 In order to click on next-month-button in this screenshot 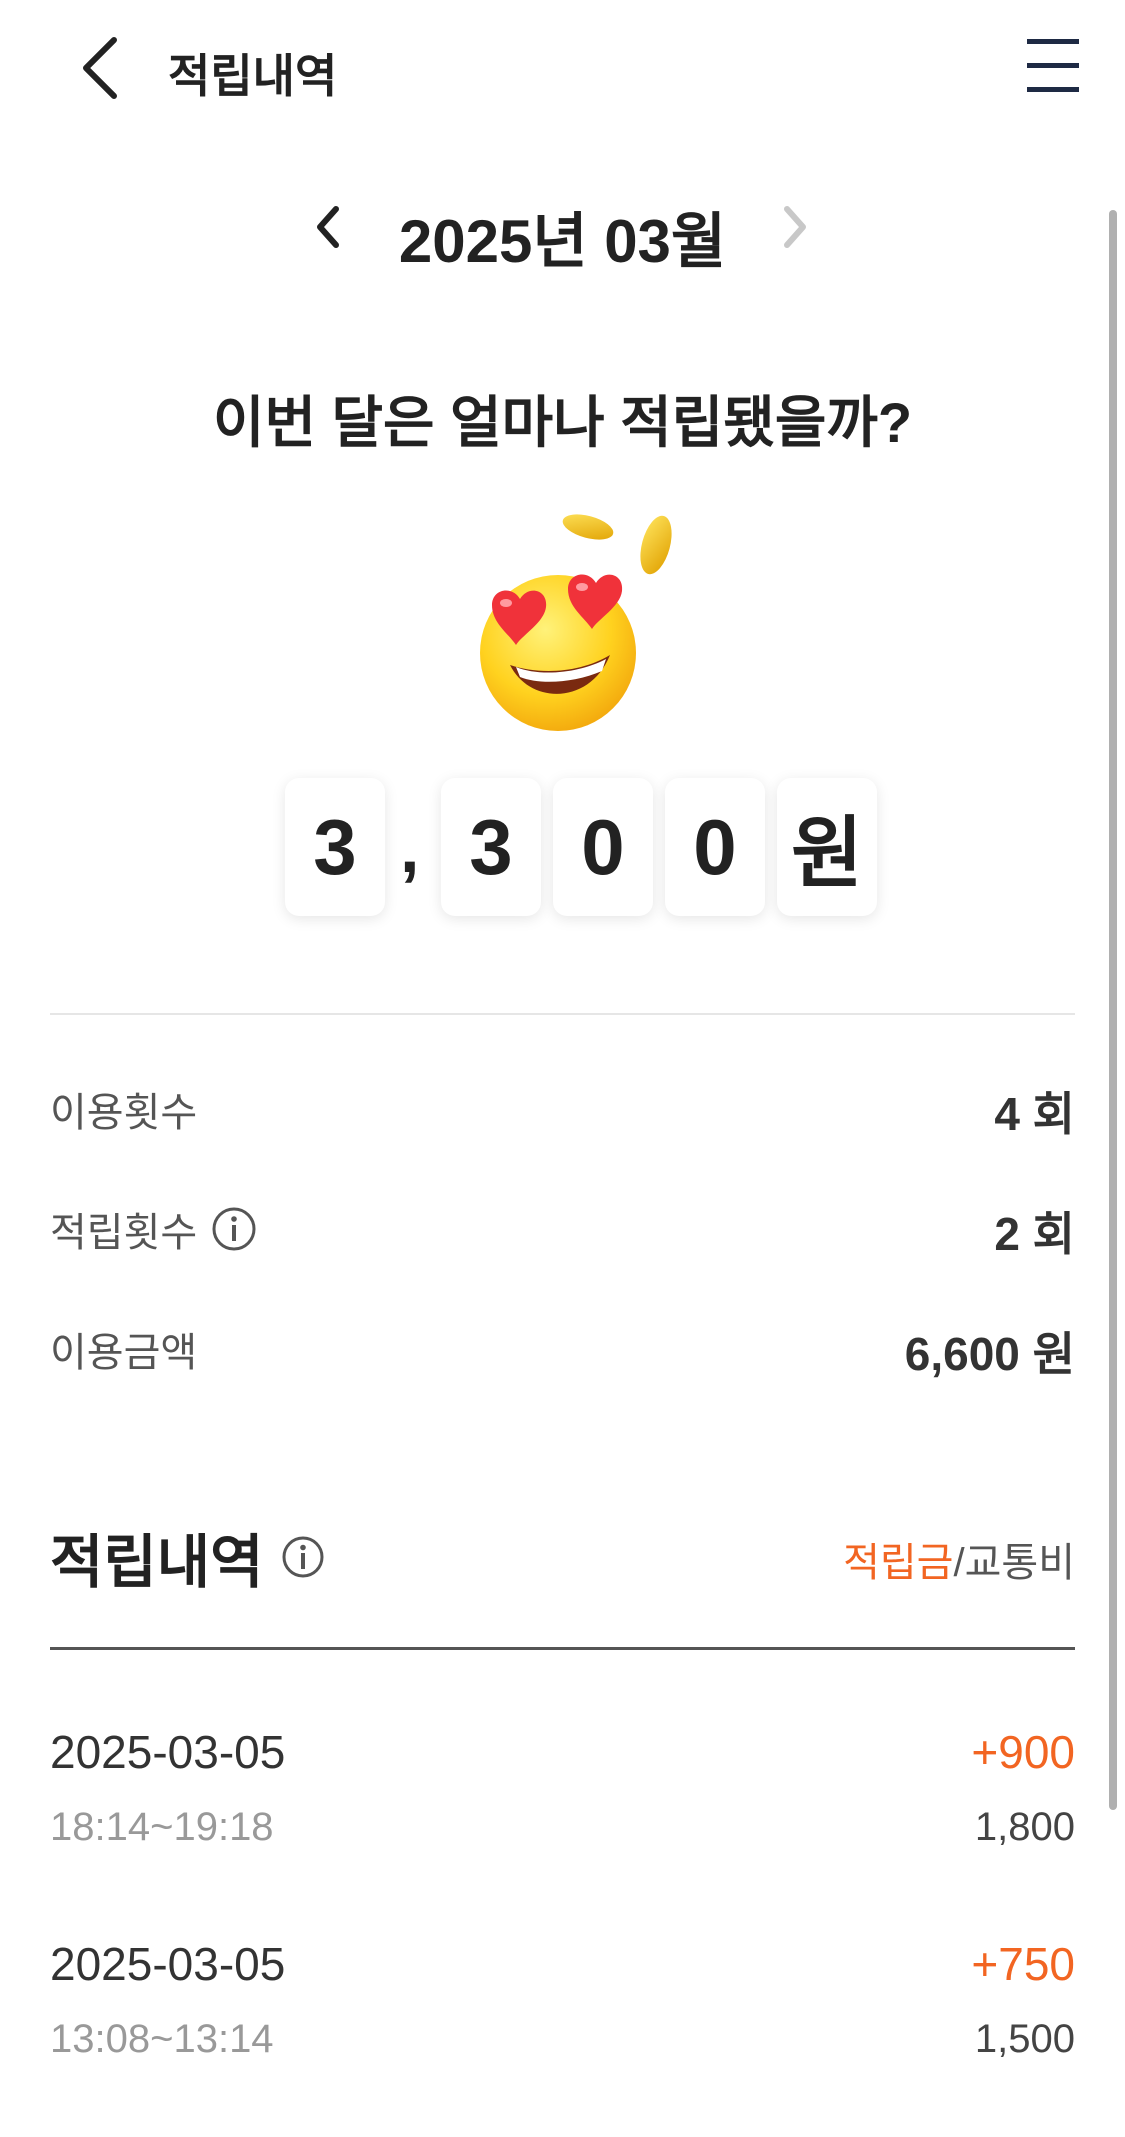, I will do `click(795, 227)`.